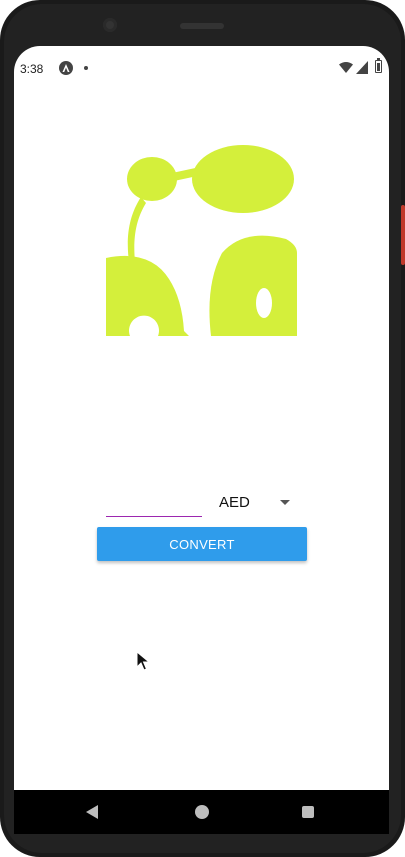  I want to click on battery-icon, so click(378, 65).